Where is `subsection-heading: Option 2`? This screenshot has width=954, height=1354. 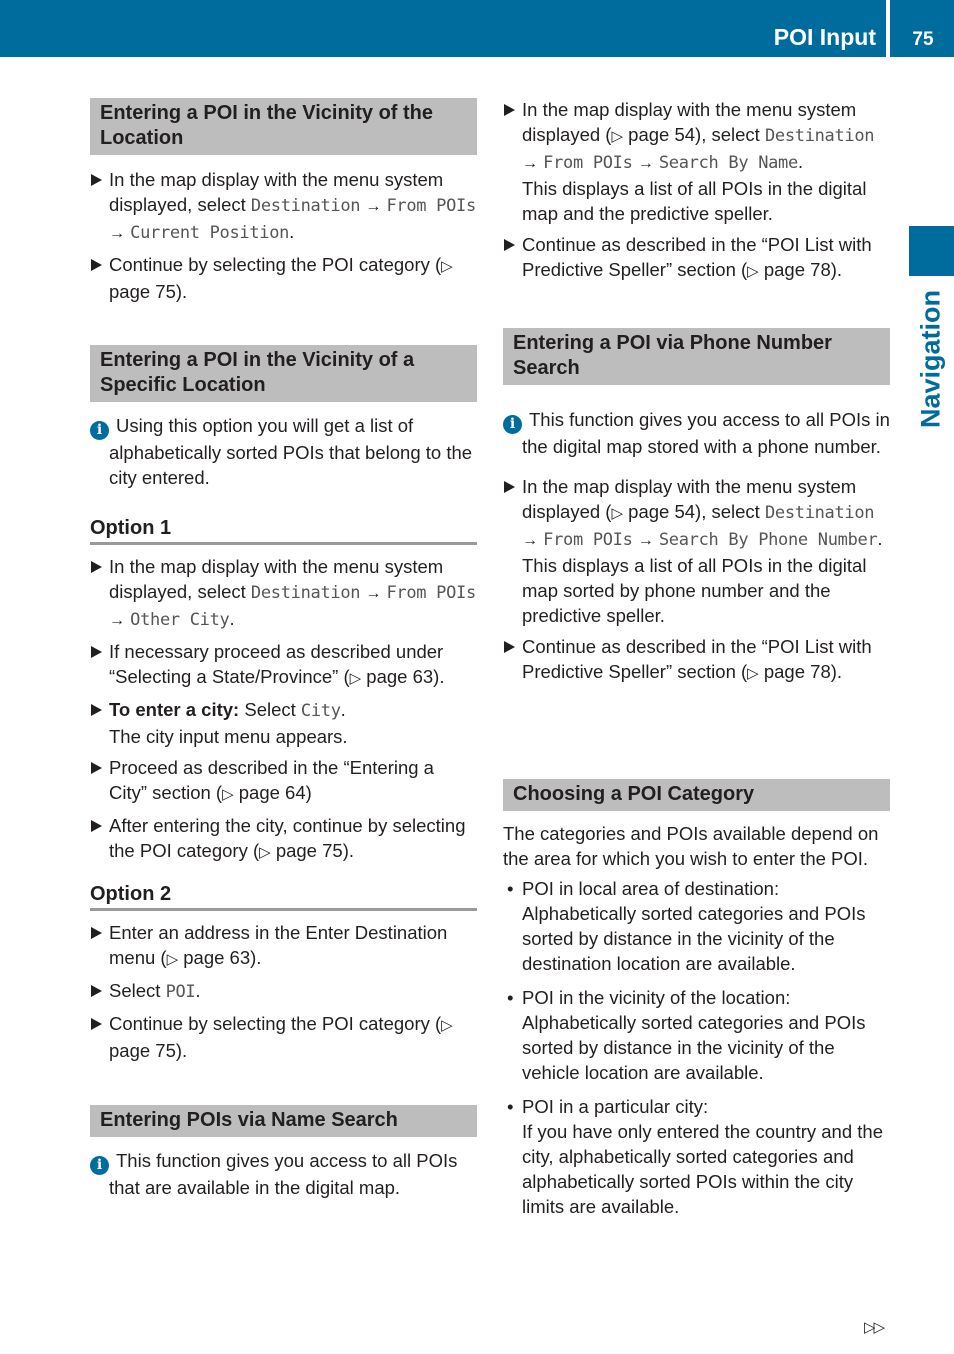
subsection-heading: Option 2 is located at coordinates (283, 896).